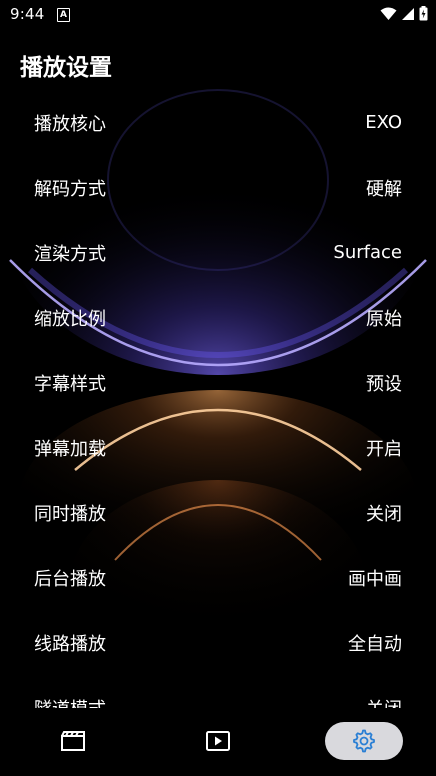 The image size is (436, 776). I want to click on setting-row-render-mode: 渲染方式 Surface, so click(218, 252).